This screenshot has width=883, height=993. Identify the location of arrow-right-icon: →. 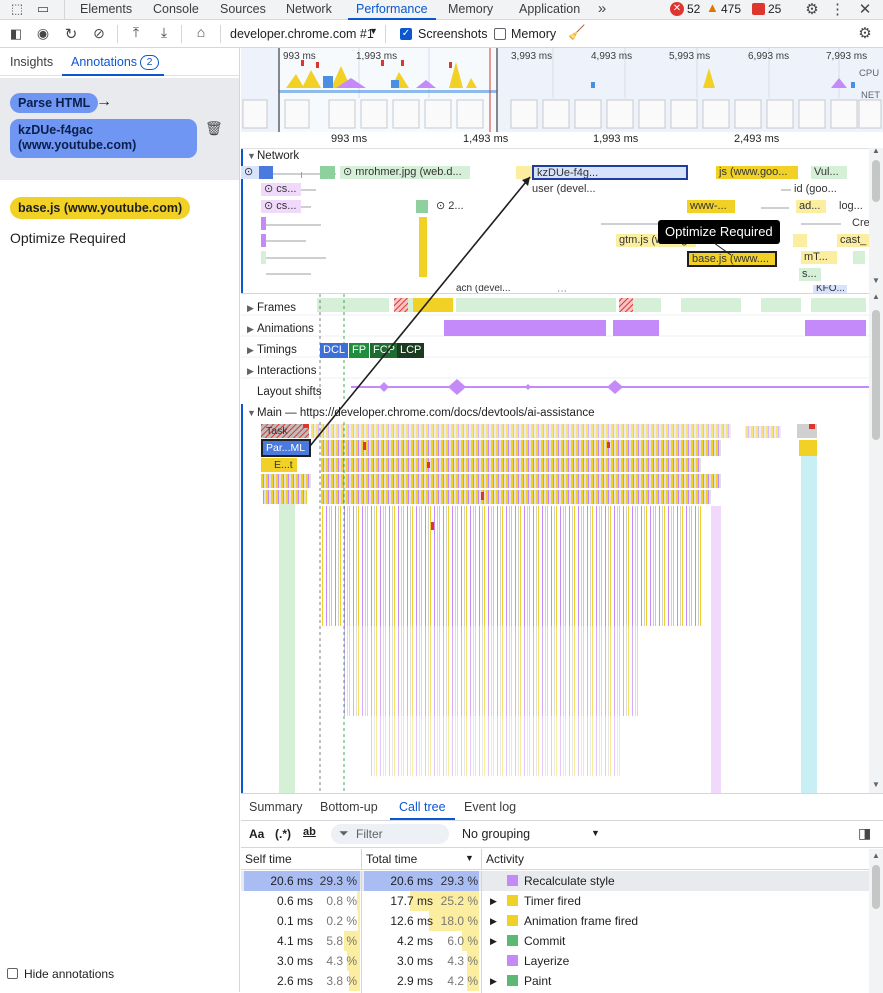
(104, 101).